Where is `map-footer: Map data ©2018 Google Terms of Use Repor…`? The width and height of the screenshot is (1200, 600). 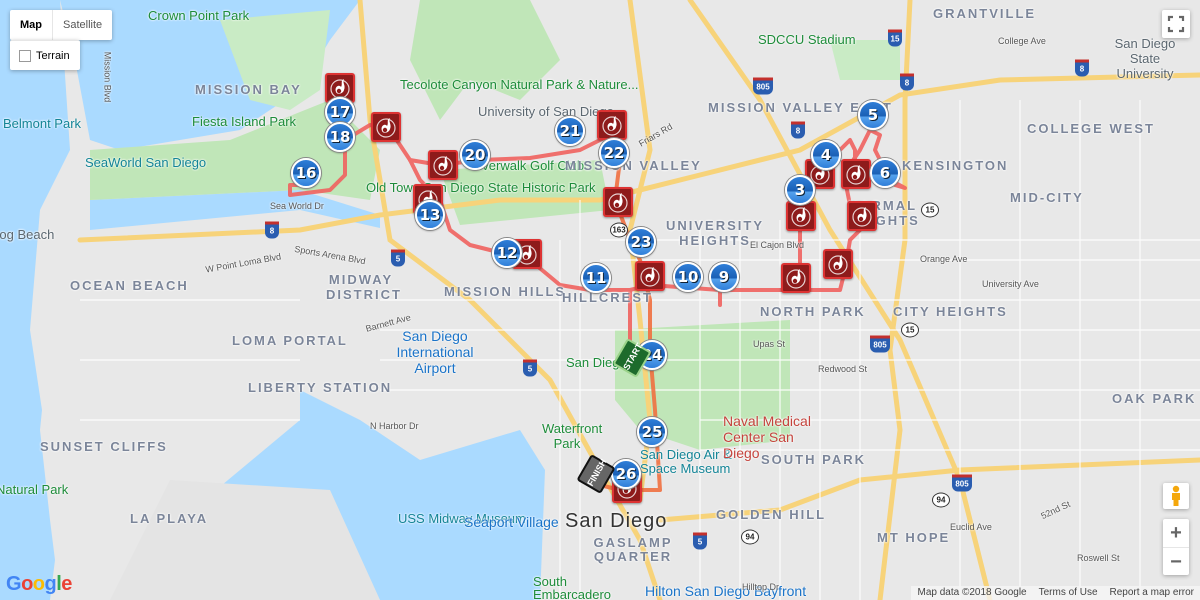
map-footer: Map data ©2018 Google Terms of Use Repor… is located at coordinates (1055, 593).